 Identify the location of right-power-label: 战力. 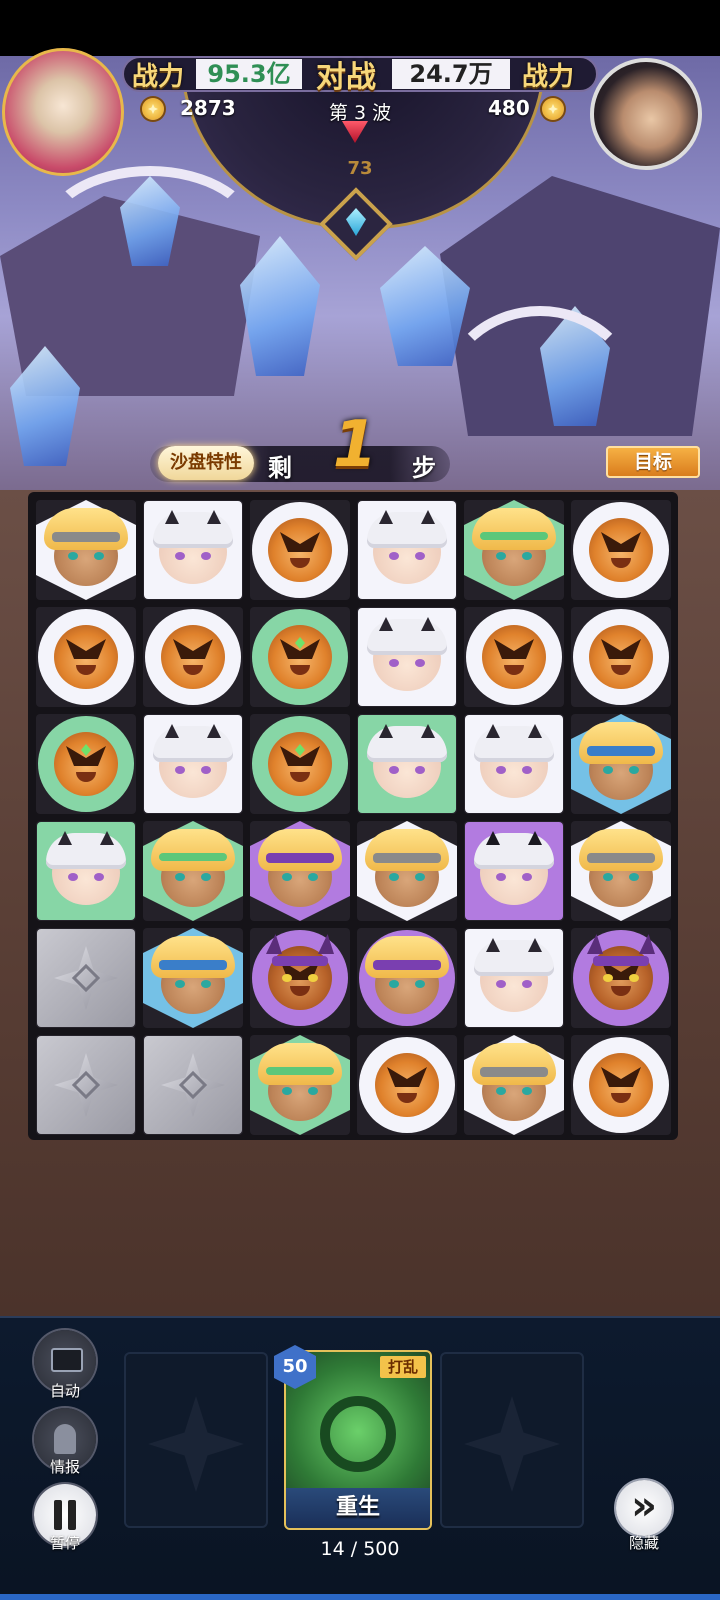
(548, 77).